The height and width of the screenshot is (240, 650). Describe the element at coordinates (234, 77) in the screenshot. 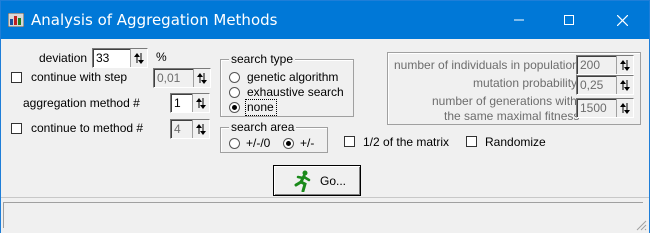

I see `radio-genetic-algorithm` at that location.